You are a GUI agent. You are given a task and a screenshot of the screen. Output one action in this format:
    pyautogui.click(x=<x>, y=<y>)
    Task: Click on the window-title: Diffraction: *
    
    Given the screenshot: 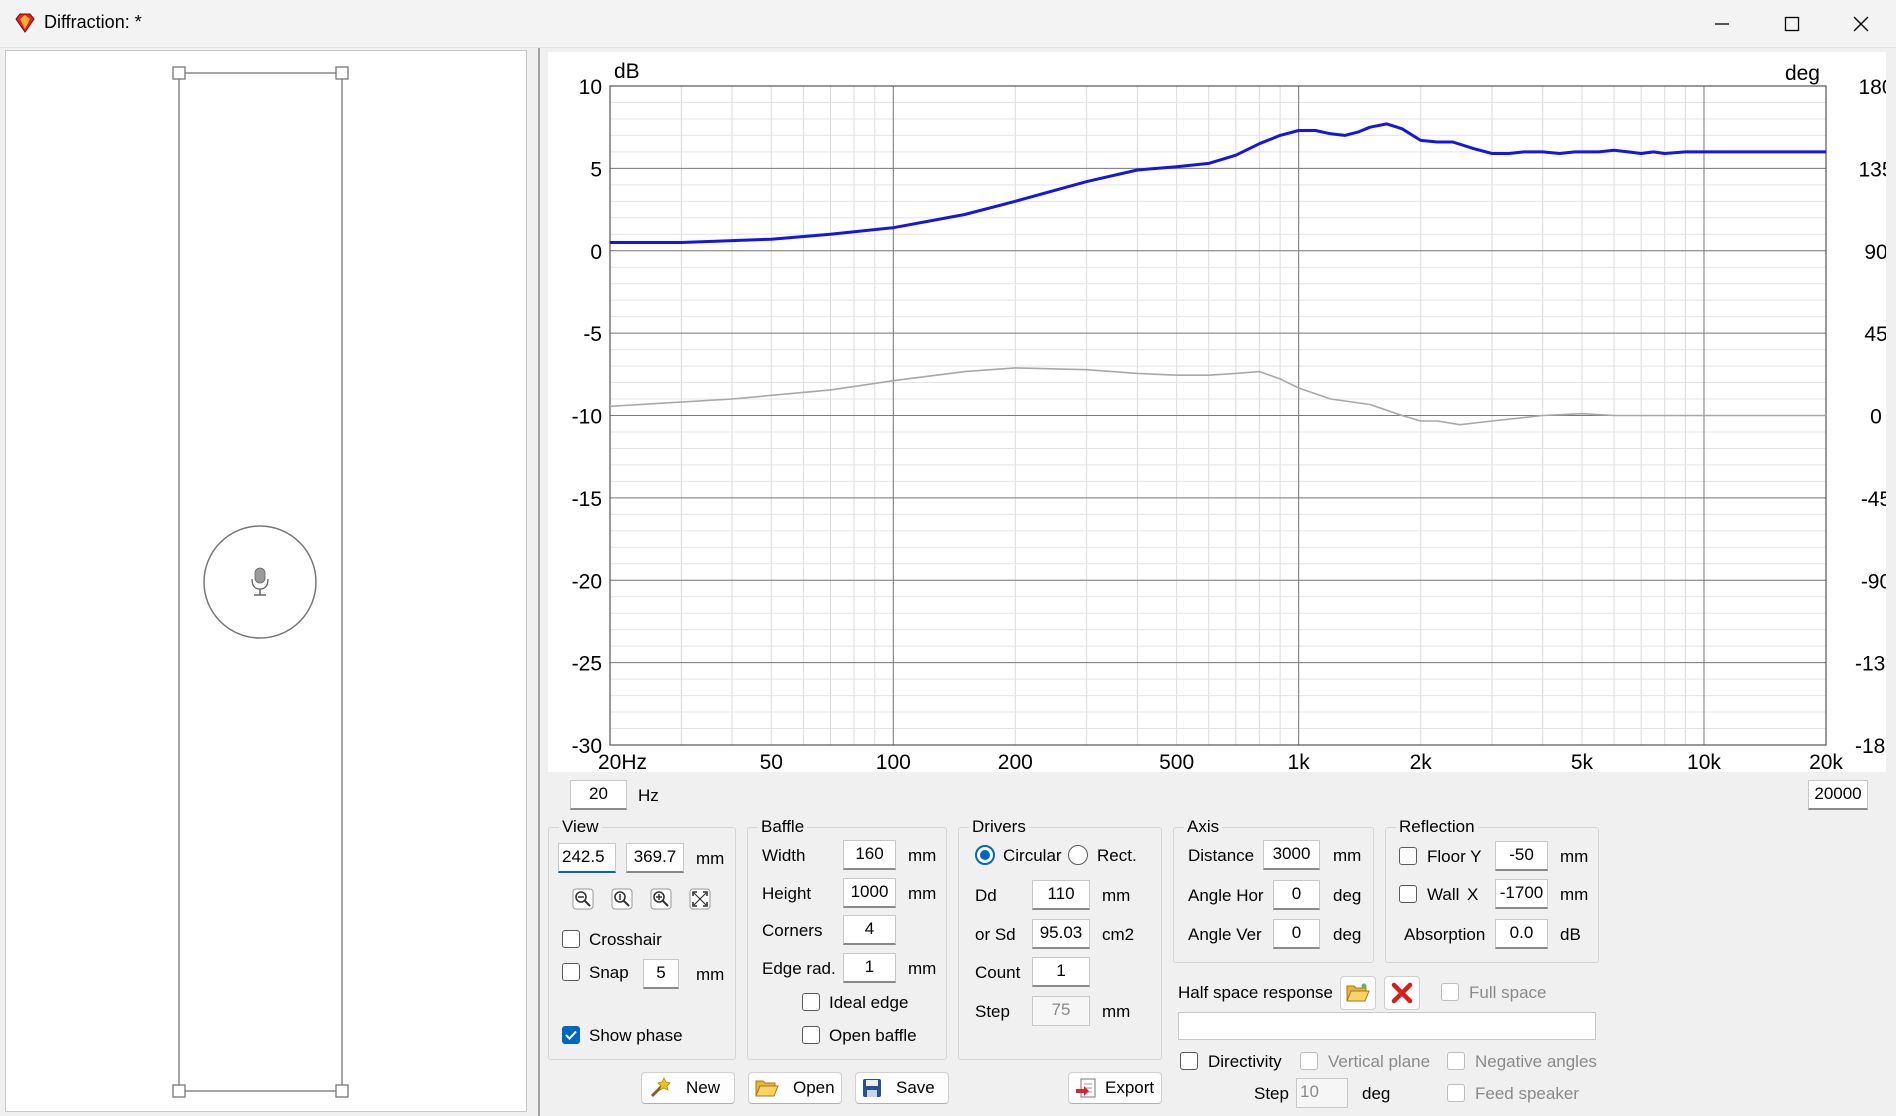 What is the action you would take?
    pyautogui.click(x=93, y=22)
    